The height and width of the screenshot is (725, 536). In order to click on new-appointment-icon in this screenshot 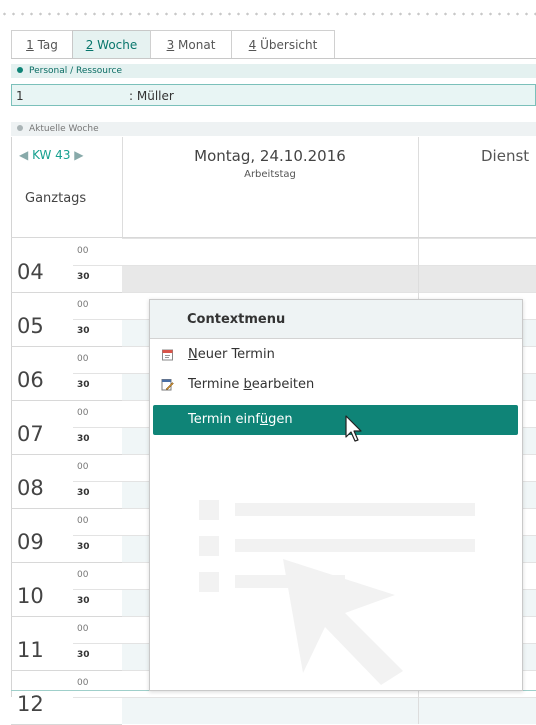, I will do `click(167, 355)`.